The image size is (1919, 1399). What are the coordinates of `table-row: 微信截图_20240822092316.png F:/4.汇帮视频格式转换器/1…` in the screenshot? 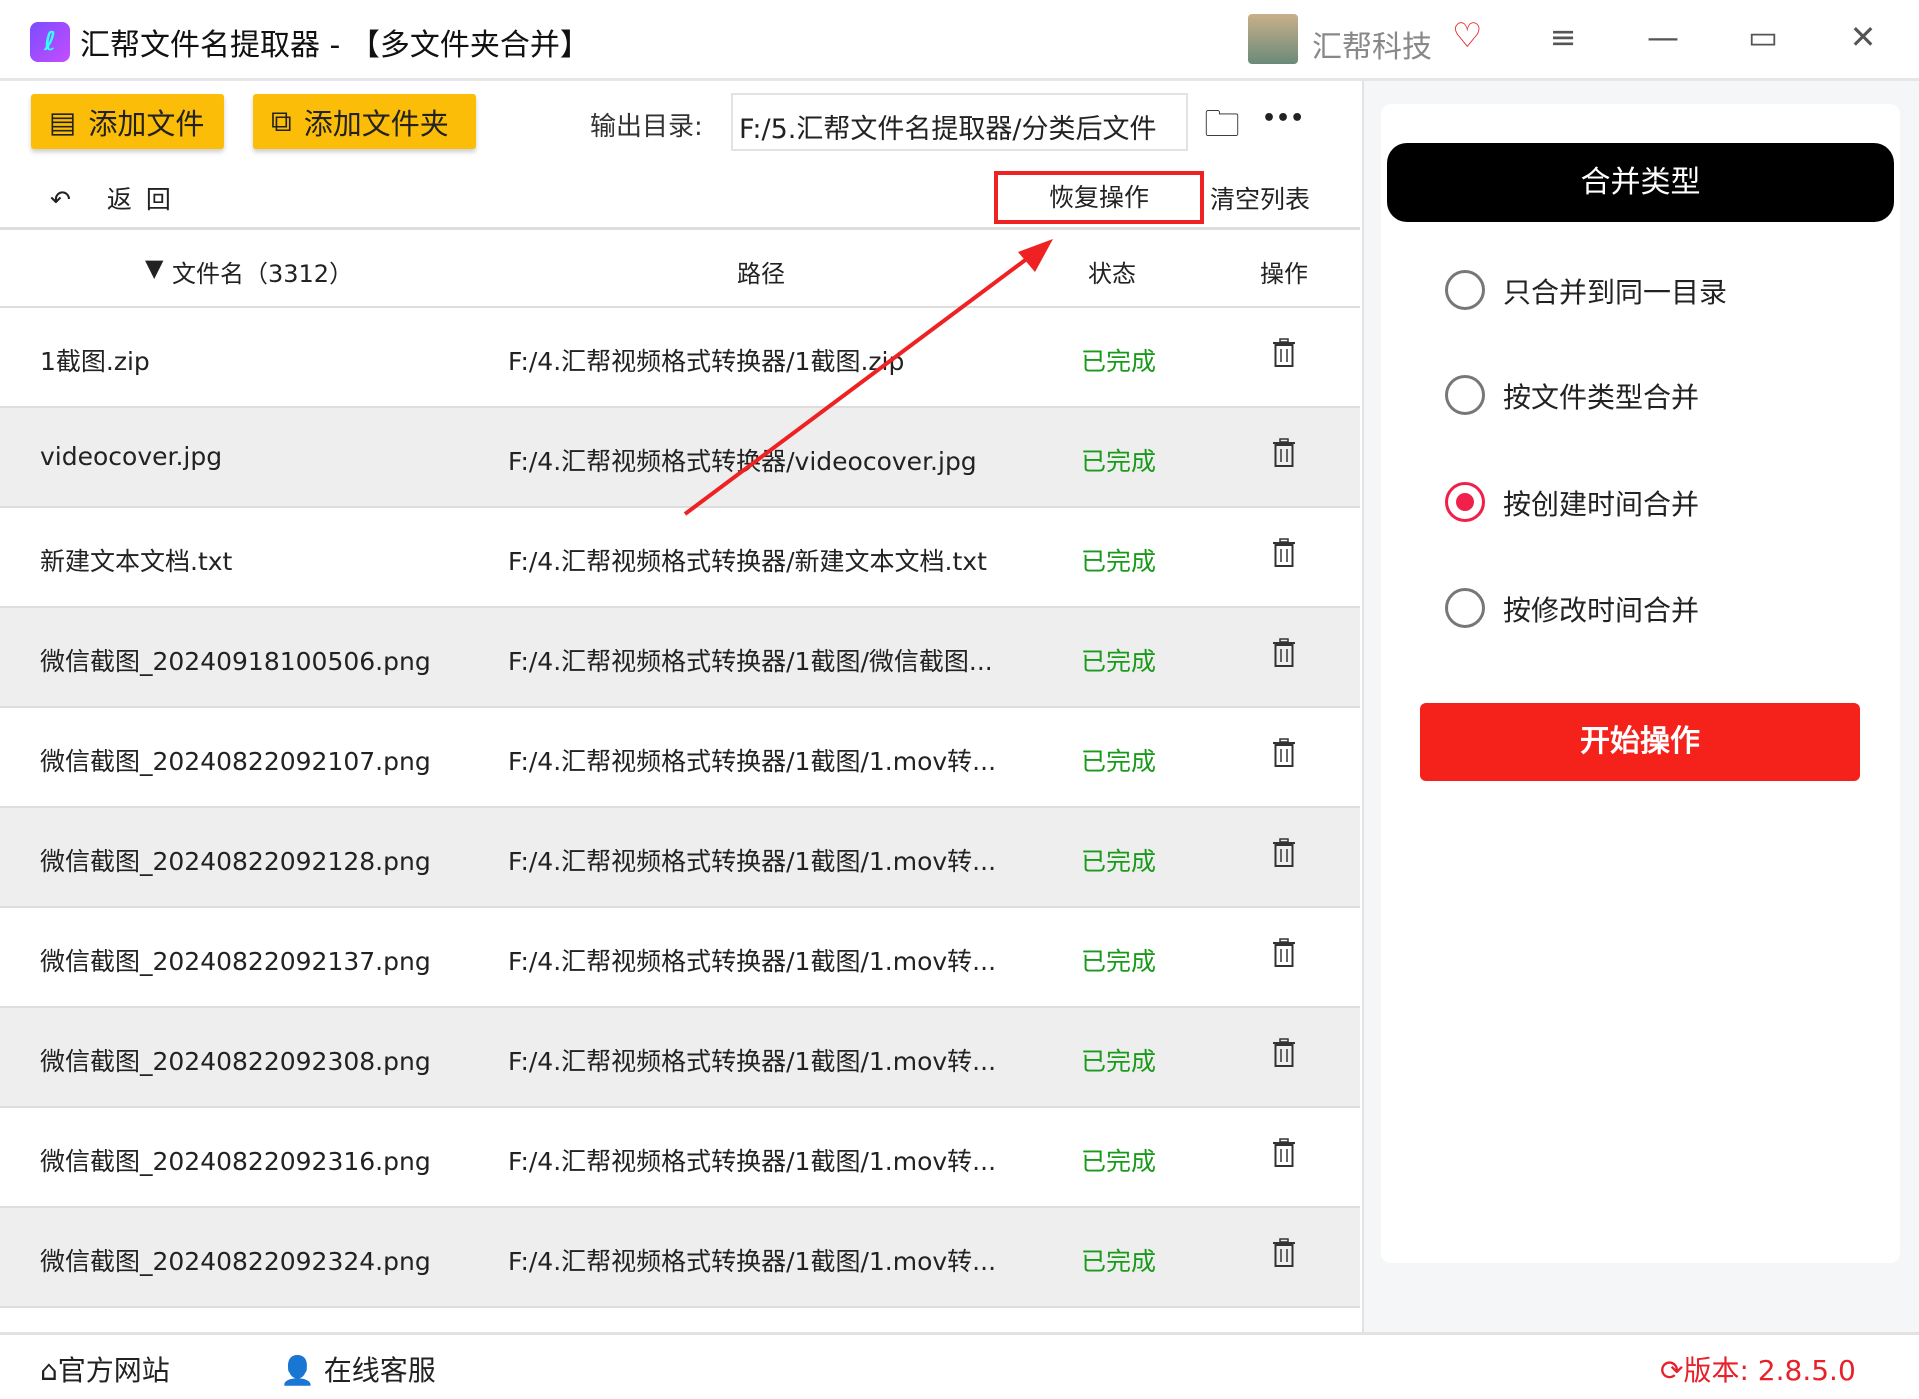 It's located at (680, 1158).